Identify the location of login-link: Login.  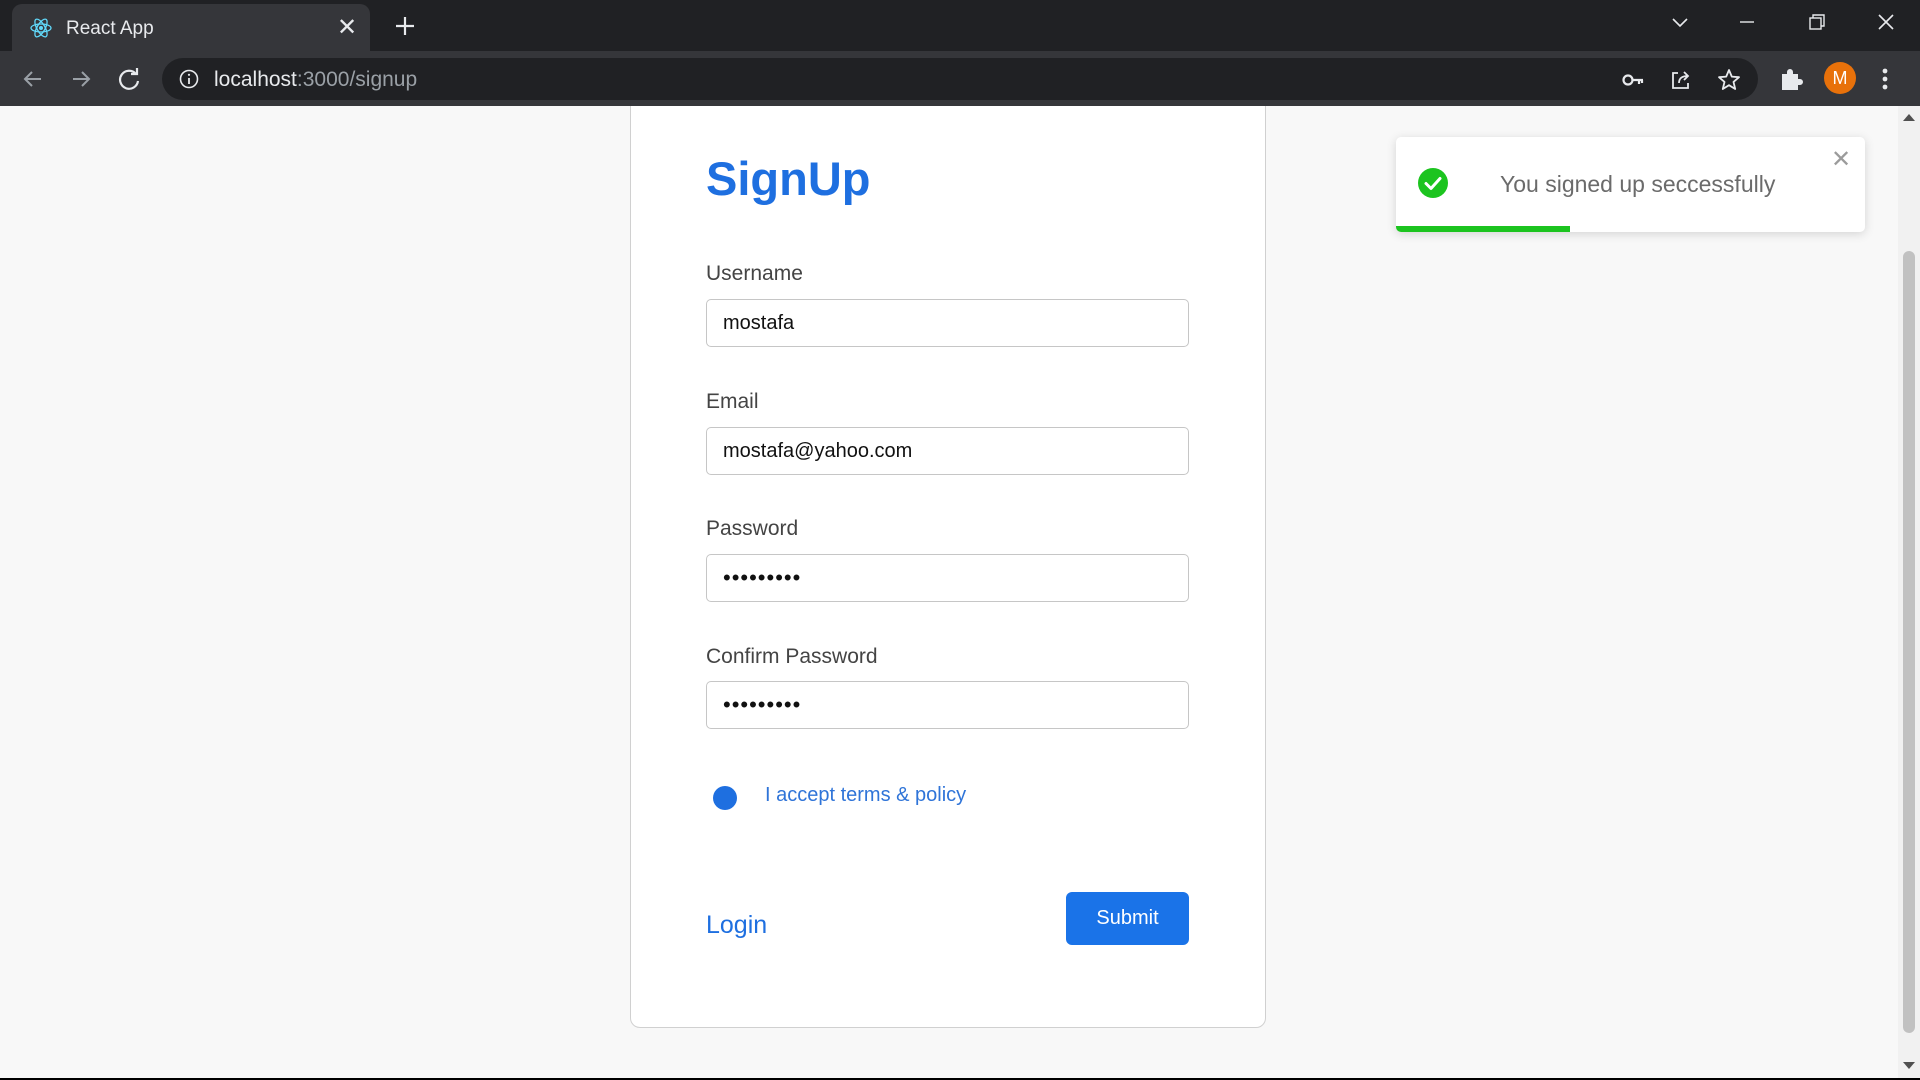
(736, 925).